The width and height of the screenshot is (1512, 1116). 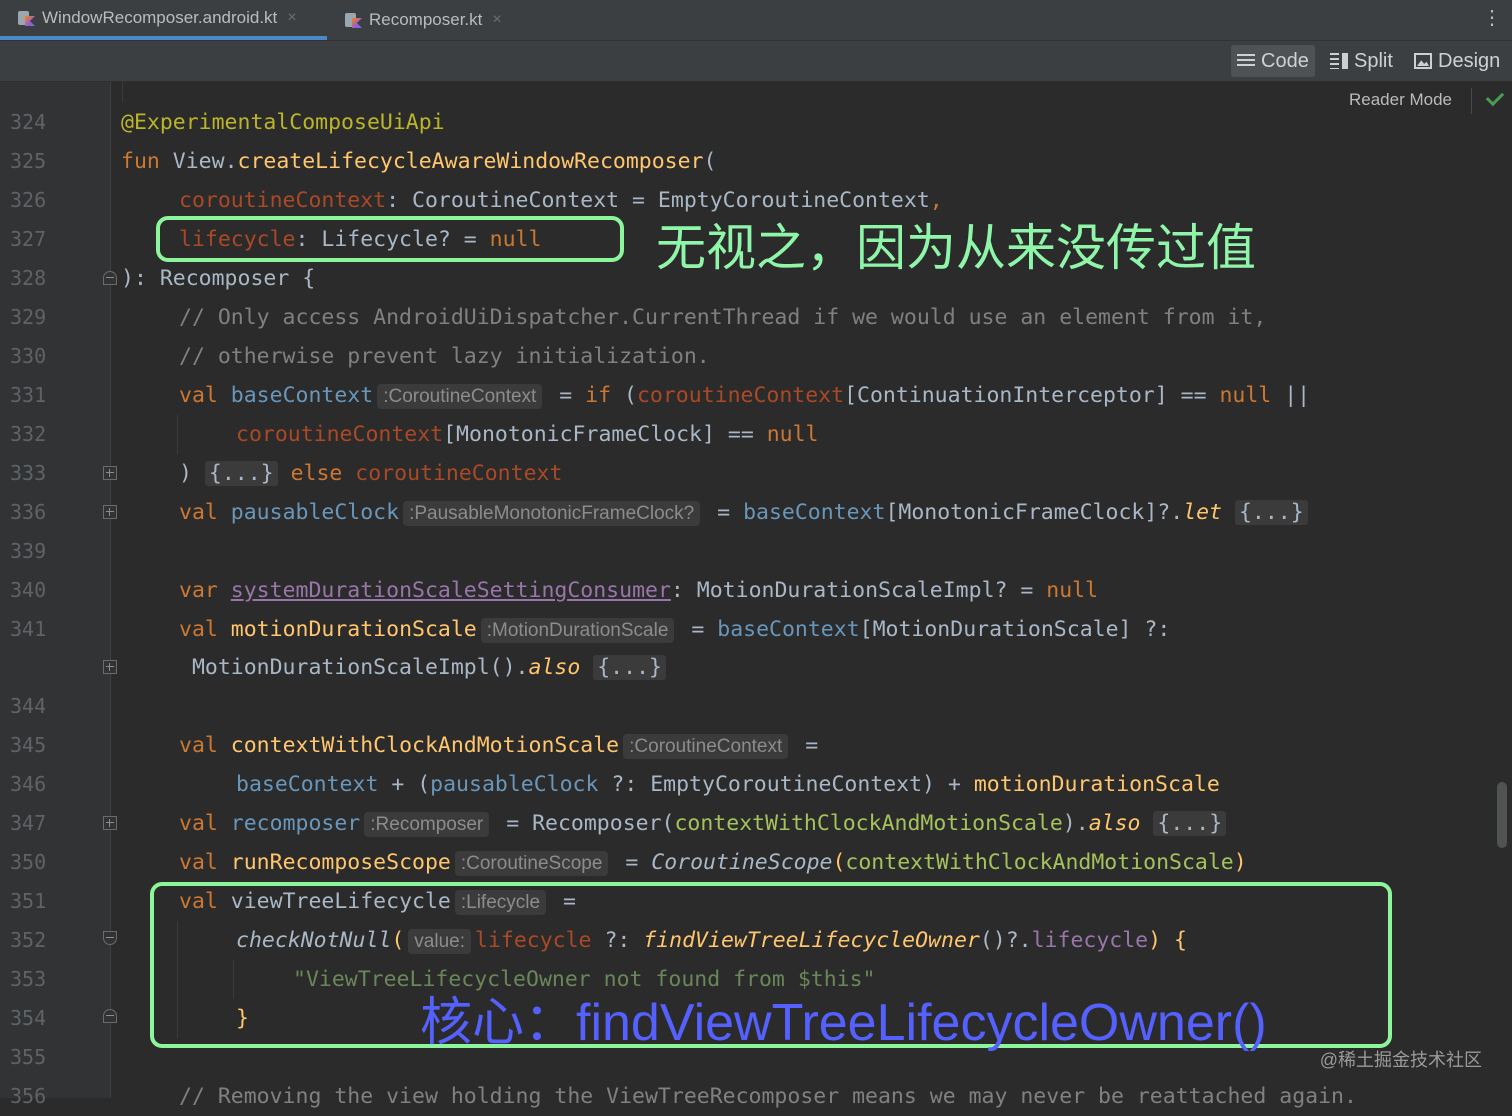 What do you see at coordinates (1291, 395) in the screenshot?
I see `code-token: ||` at bounding box center [1291, 395].